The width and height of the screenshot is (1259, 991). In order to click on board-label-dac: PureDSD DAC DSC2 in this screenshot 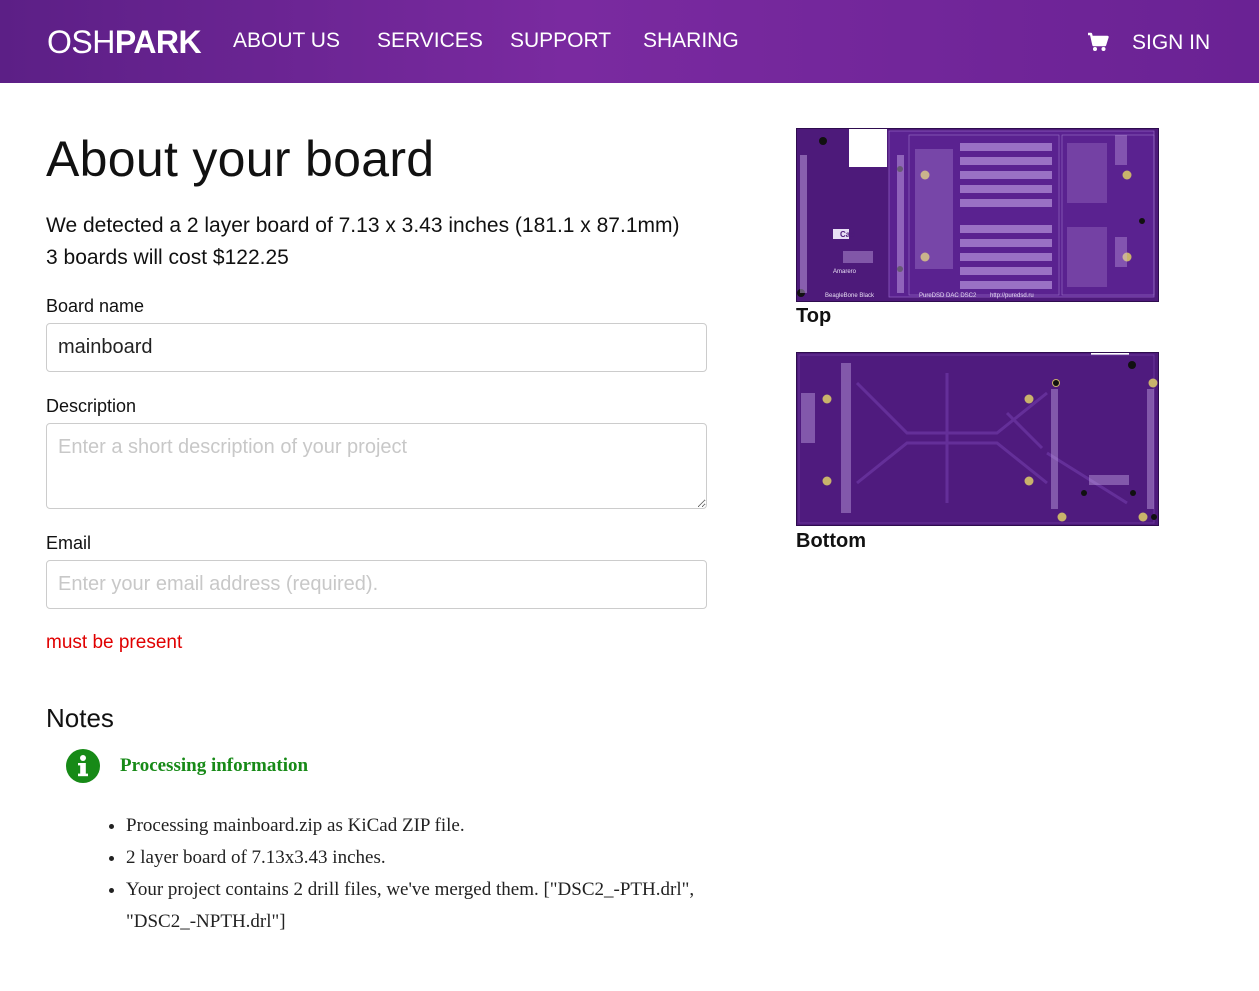, I will do `click(948, 296)`.